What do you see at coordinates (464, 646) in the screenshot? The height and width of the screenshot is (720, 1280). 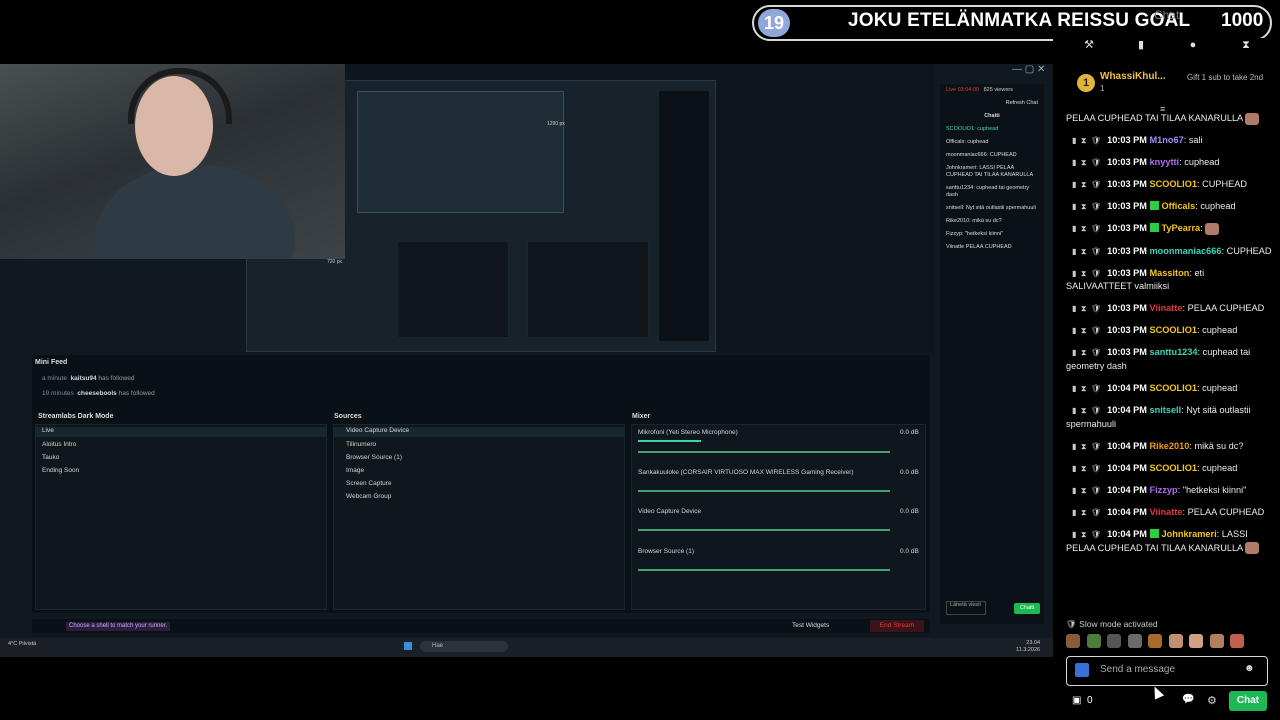 I see `taskbar-search: Hae` at bounding box center [464, 646].